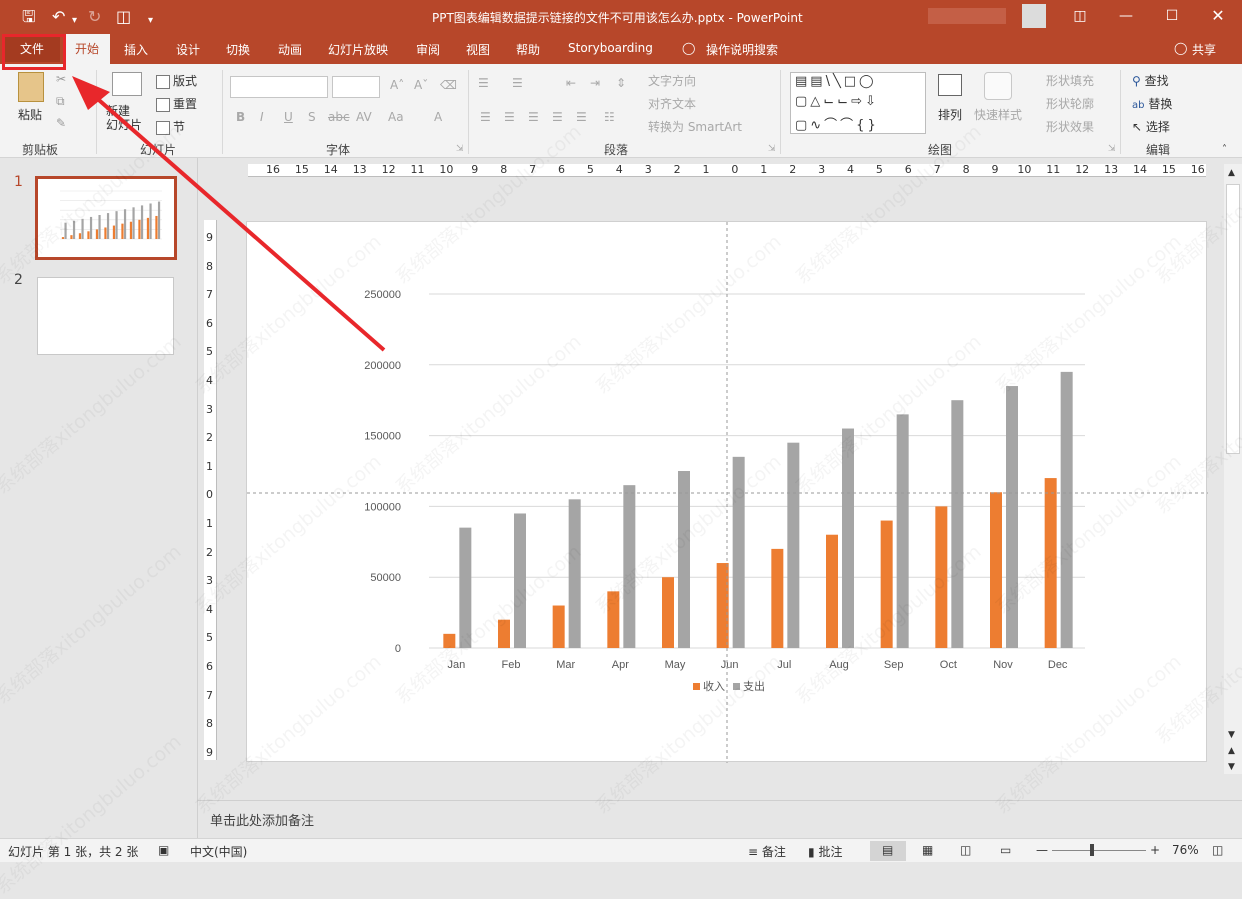 The width and height of the screenshot is (1242, 899). What do you see at coordinates (672, 80) in the screenshot?
I see `text-direction-button: 文字方向` at bounding box center [672, 80].